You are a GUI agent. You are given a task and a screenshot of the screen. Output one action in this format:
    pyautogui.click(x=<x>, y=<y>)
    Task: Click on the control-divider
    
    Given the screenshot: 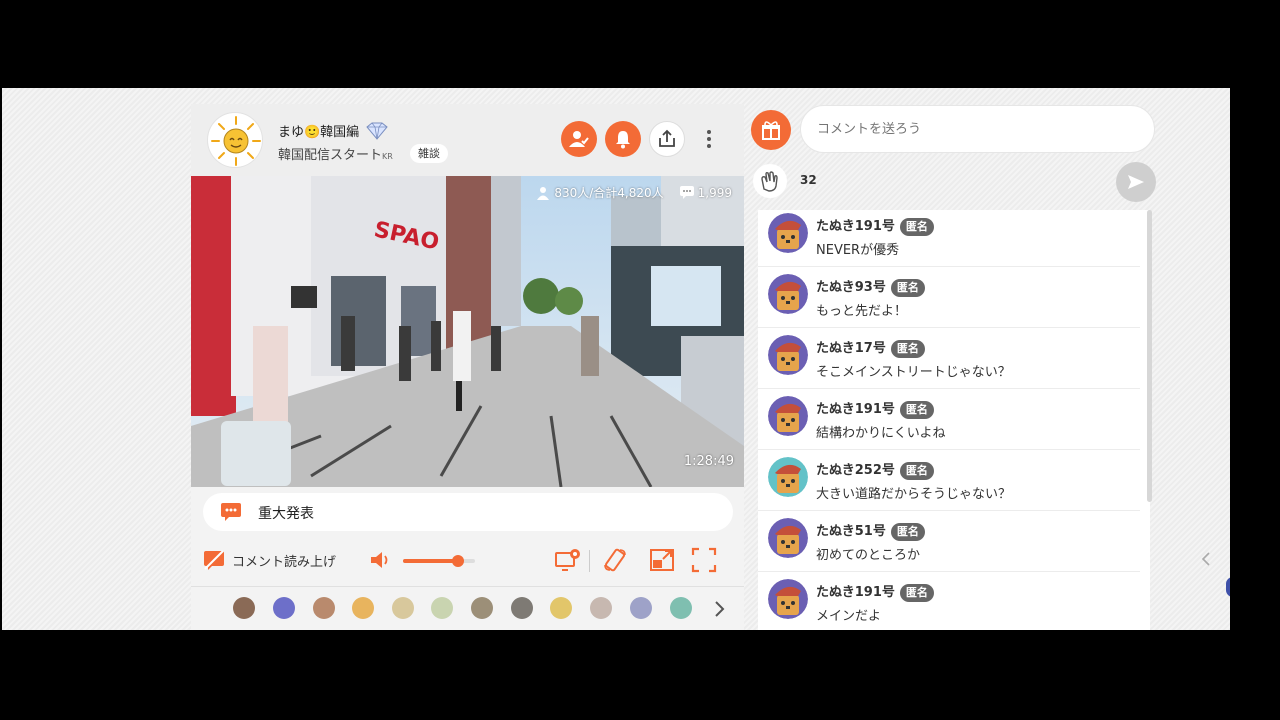 What is the action you would take?
    pyautogui.click(x=589, y=561)
    